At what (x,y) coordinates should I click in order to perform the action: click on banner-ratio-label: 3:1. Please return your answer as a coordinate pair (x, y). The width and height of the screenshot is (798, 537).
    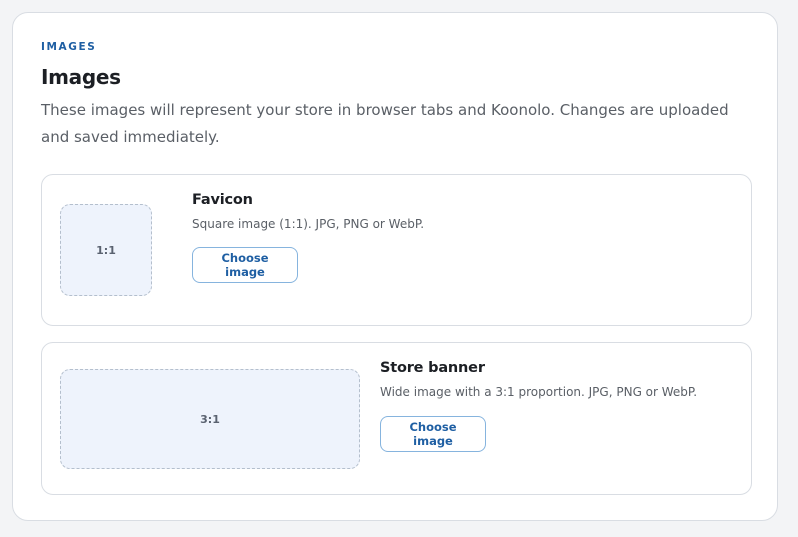
    Looking at the image, I should click on (210, 419).